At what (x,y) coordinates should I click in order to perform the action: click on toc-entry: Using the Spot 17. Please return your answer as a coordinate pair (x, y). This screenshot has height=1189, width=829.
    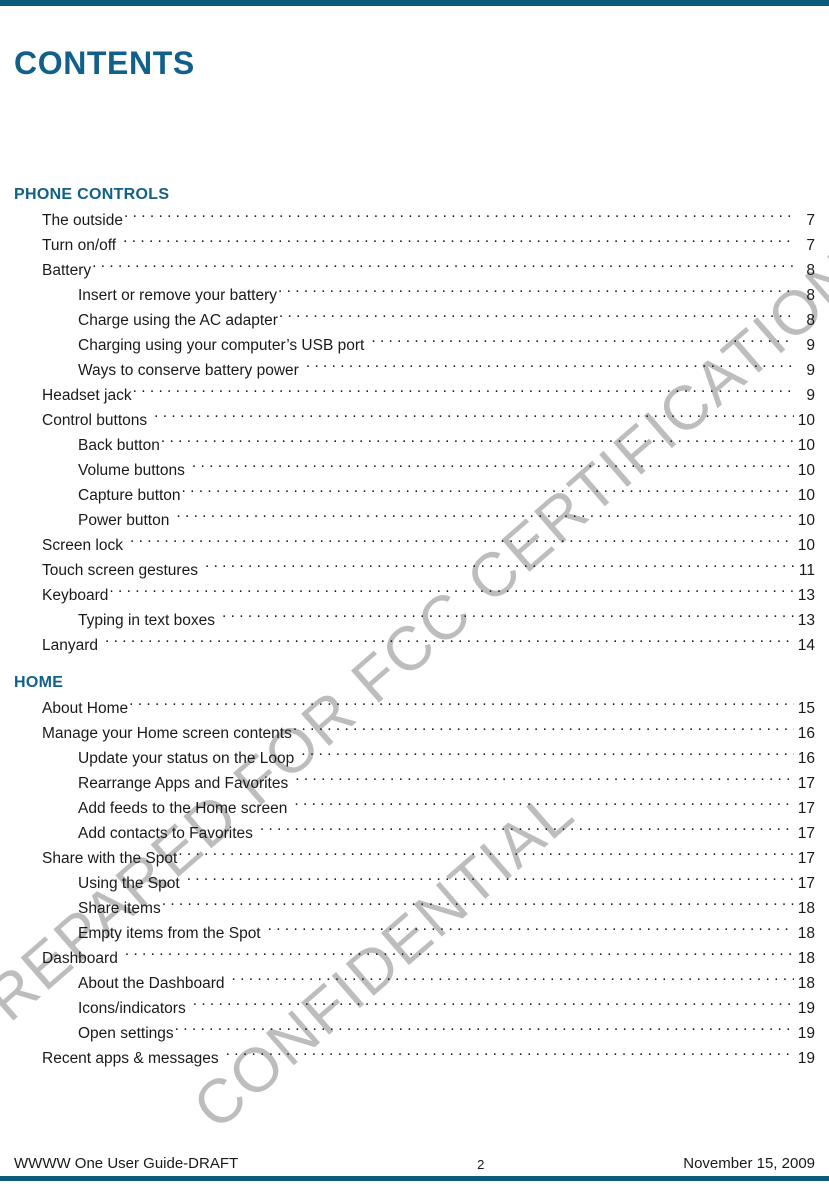
    Looking at the image, I should click on (414, 883).